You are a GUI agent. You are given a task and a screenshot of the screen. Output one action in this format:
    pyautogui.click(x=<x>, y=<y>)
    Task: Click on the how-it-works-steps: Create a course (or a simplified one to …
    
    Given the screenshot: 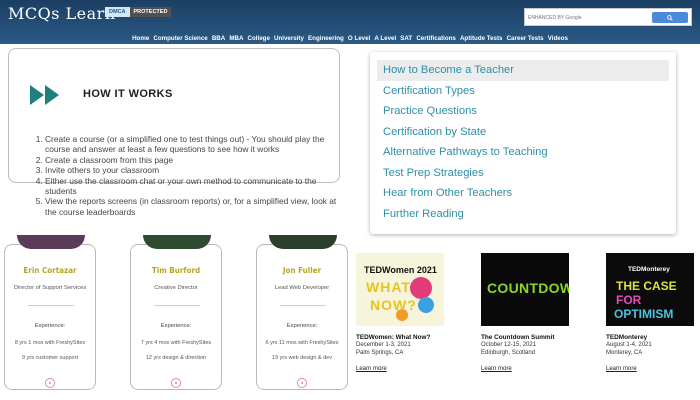 What is the action you would take?
    pyautogui.click(x=191, y=175)
    